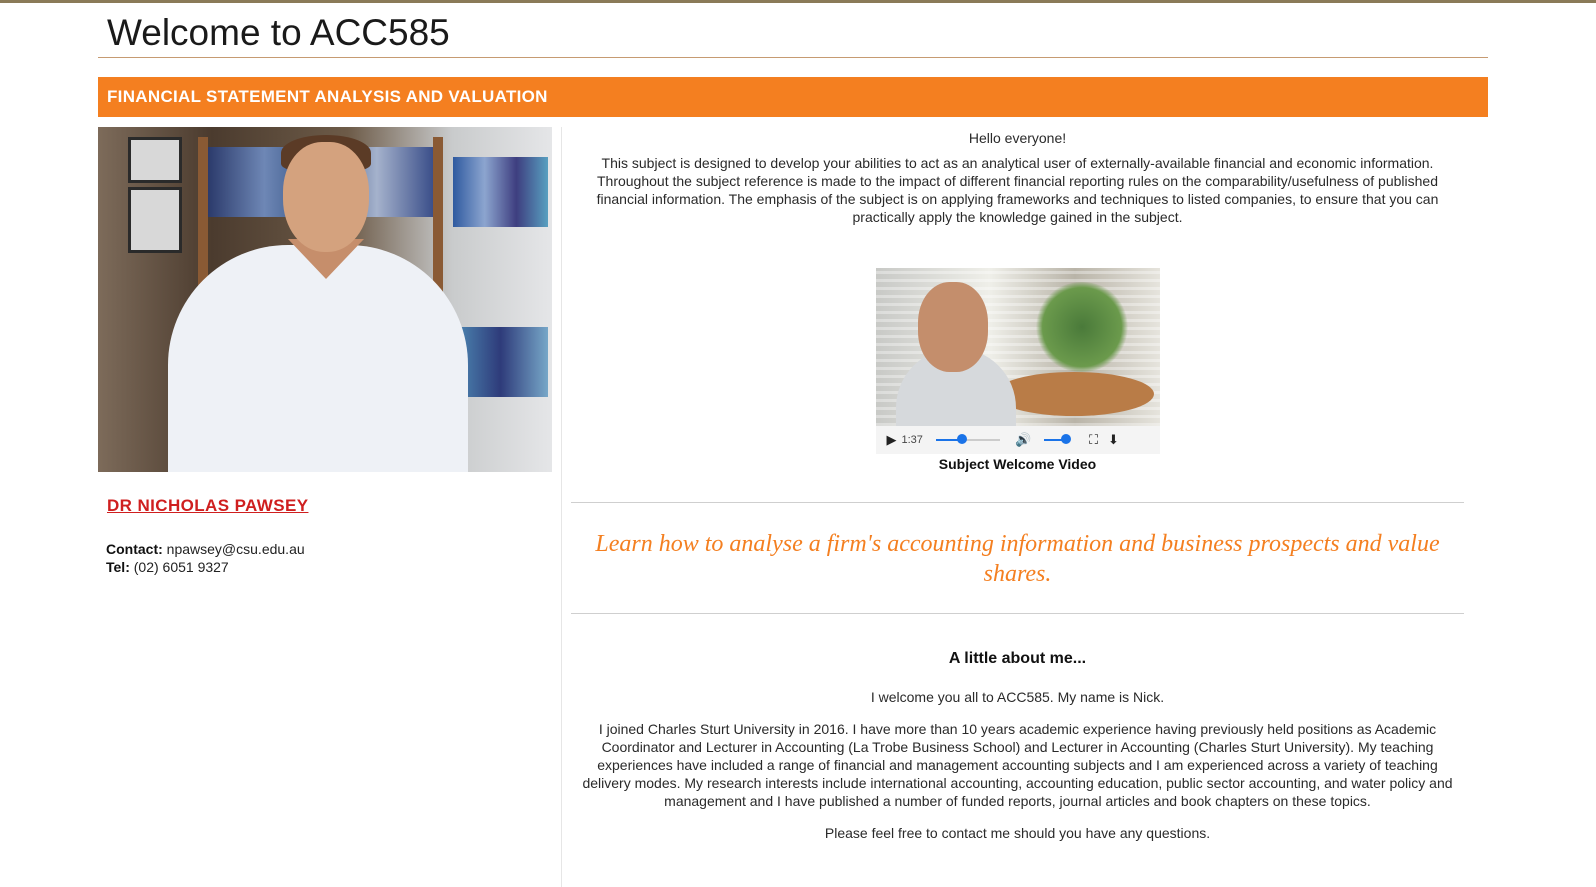 The width and height of the screenshot is (1596, 887). What do you see at coordinates (278, 32) in the screenshot?
I see `page-title: Welcome to ACC585` at bounding box center [278, 32].